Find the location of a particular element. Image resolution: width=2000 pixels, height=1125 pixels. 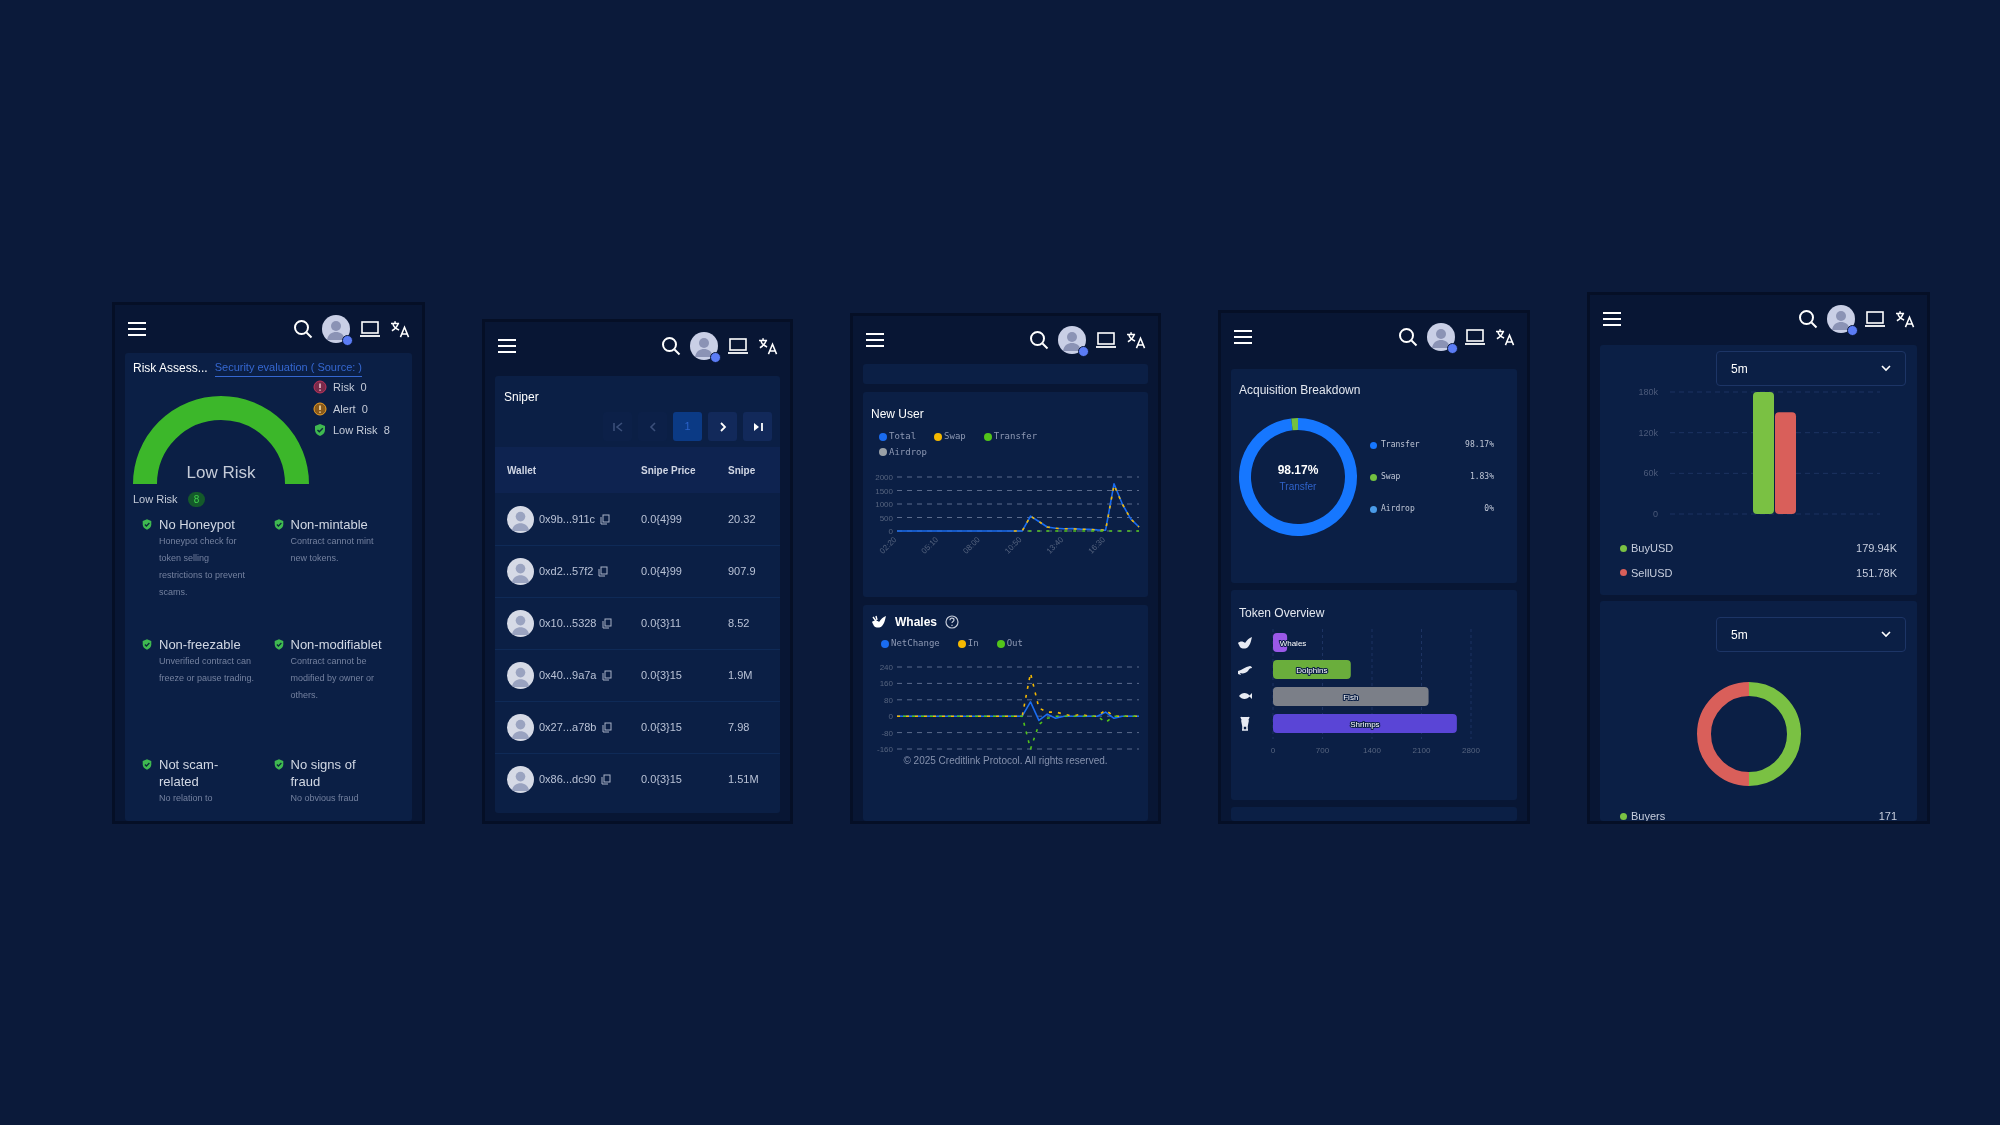

legend-label: Swap is located at coordinates (955, 437).